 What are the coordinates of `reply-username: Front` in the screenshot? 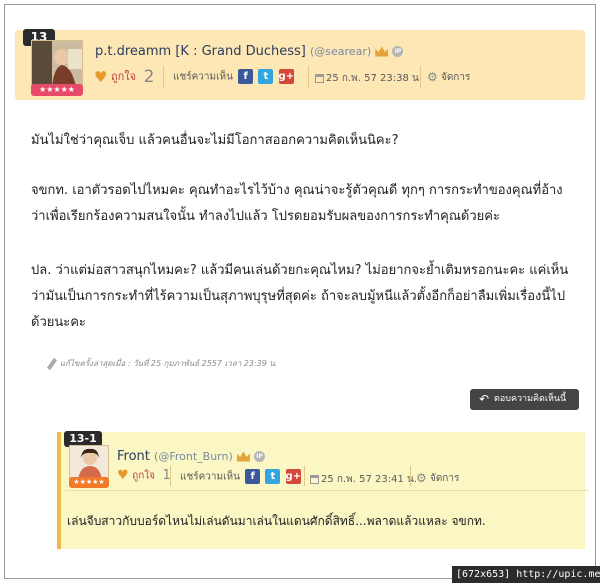 It's located at (133, 456).